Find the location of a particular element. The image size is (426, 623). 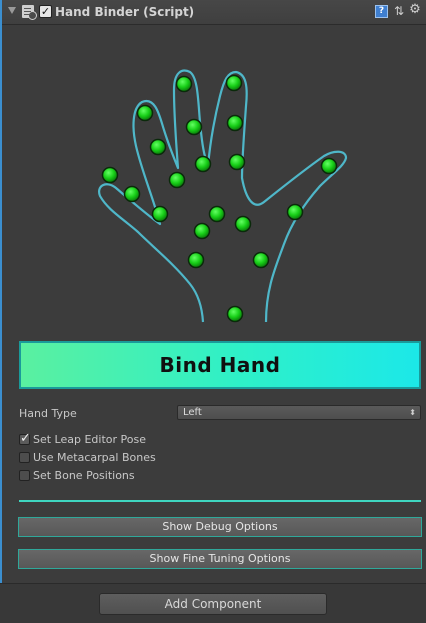

help-icon: ? is located at coordinates (381, 11).